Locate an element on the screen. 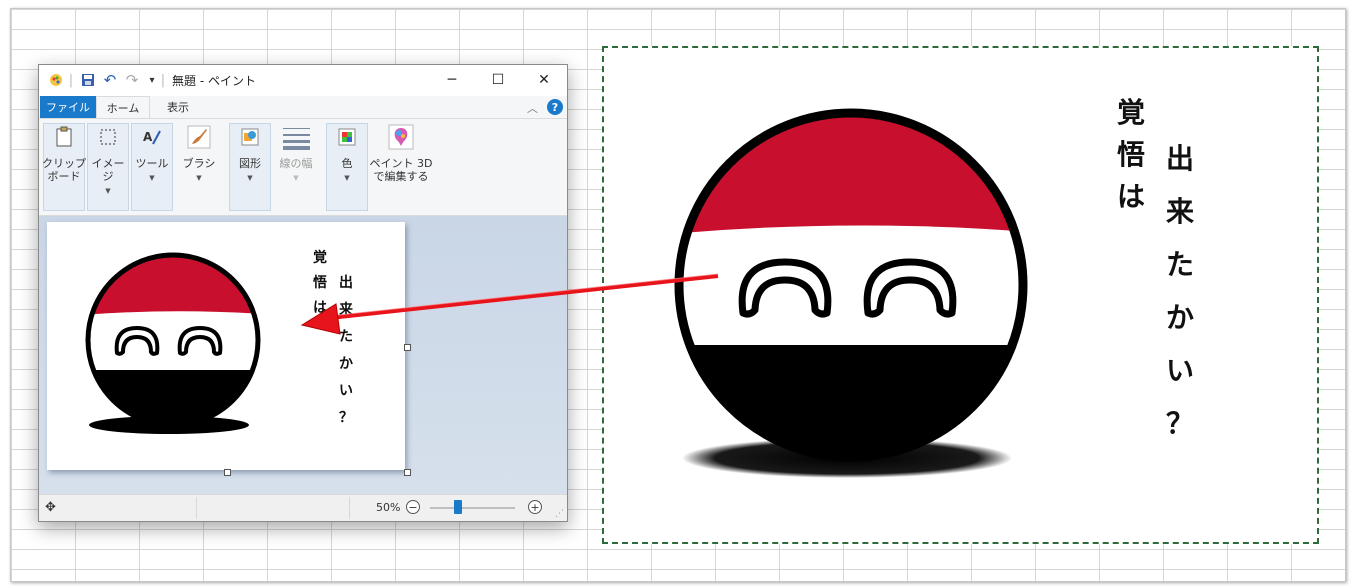 This screenshot has width=1354, height=588. zoom-slider-thumb is located at coordinates (458, 507).